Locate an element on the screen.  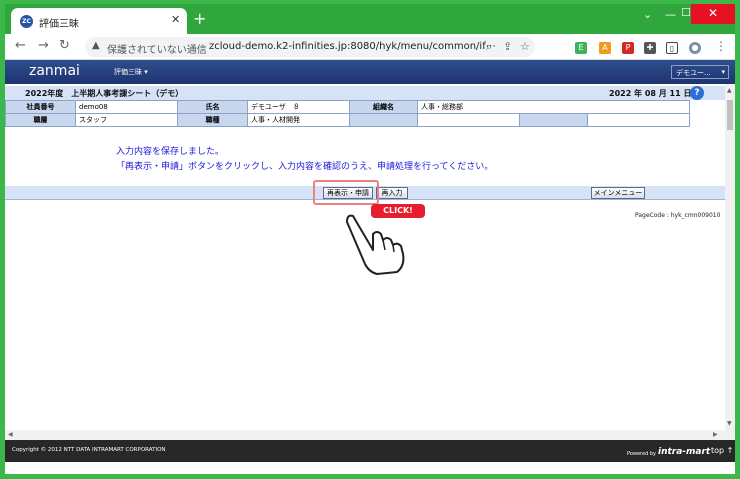
forward-icon: → is located at coordinates (43, 45).